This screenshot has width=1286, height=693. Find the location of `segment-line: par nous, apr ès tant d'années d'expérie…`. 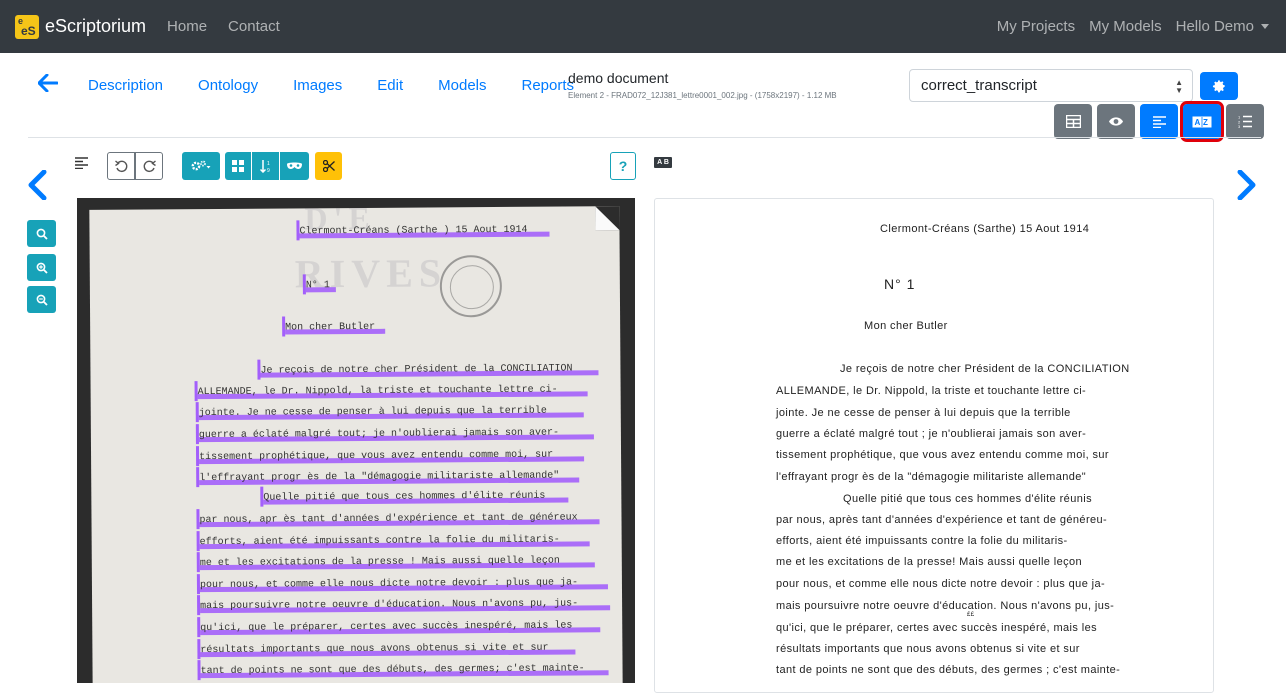

segment-line: par nous, apr ès tant d'années d'expérie… is located at coordinates (398, 519).